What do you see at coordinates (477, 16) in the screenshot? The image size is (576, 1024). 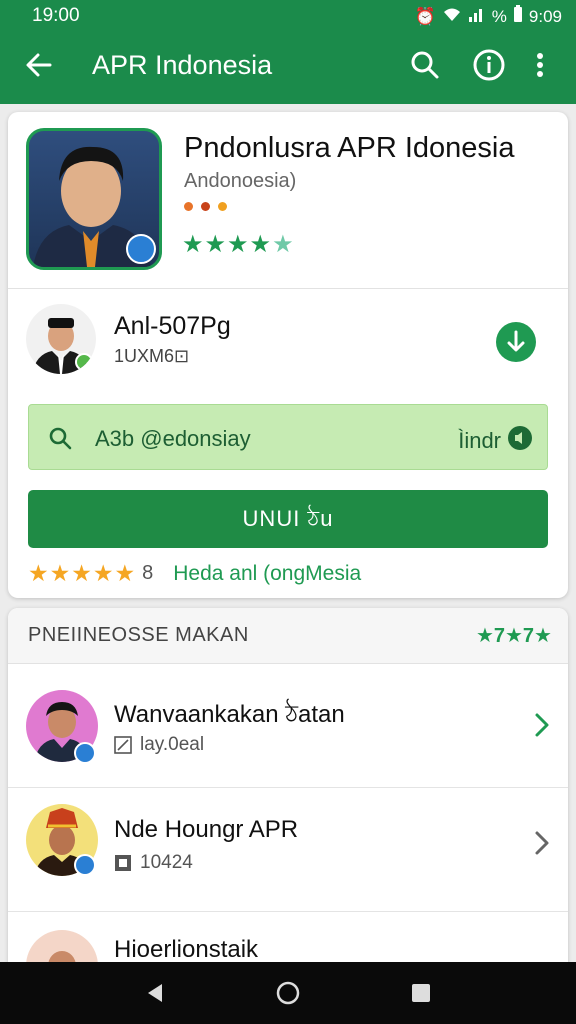 I see `signal-icon` at bounding box center [477, 16].